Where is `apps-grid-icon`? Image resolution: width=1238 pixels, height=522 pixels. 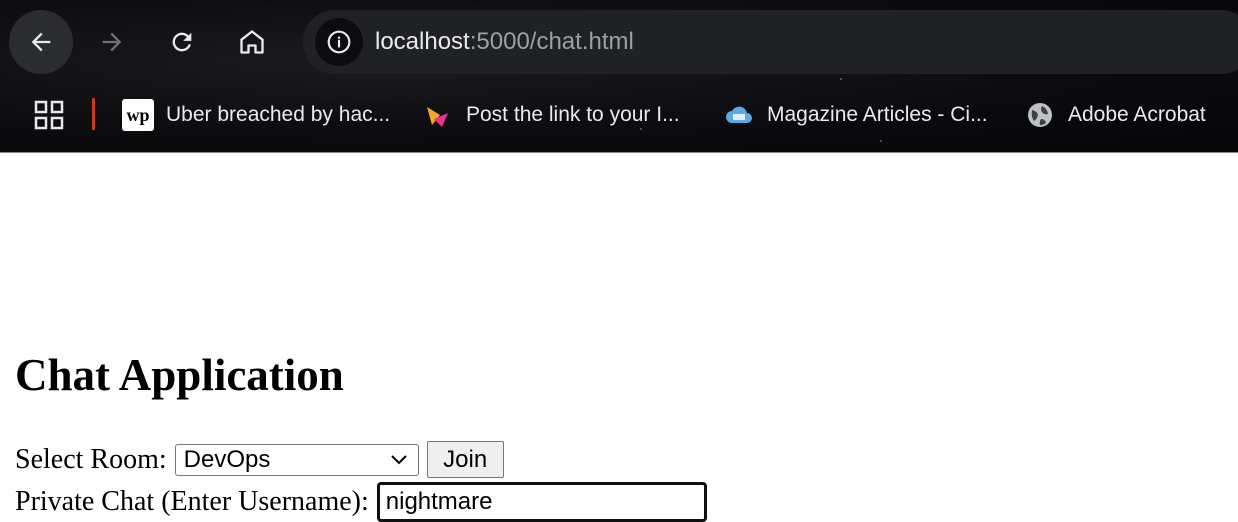
apps-grid-icon is located at coordinates (49, 115).